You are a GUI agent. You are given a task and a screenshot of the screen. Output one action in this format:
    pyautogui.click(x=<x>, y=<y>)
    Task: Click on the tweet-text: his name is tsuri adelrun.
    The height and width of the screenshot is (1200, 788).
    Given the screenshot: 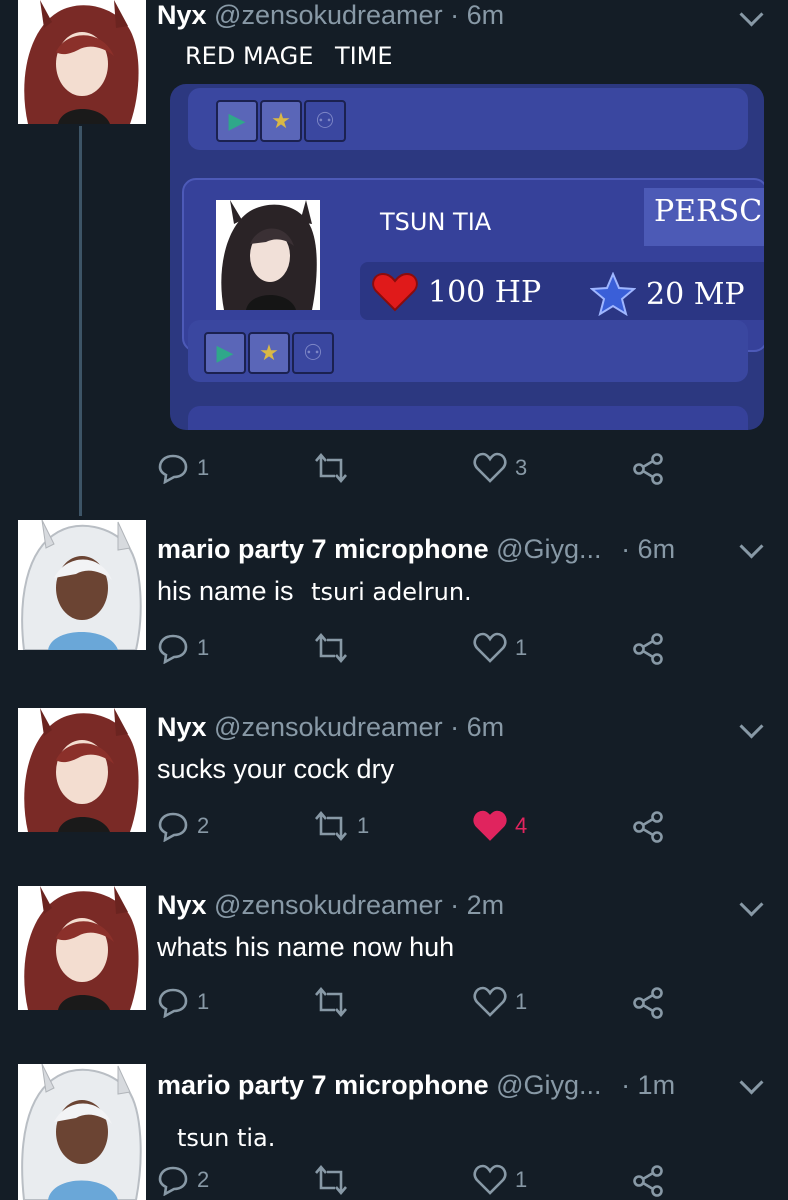 What is the action you would take?
    pyautogui.click(x=314, y=591)
    